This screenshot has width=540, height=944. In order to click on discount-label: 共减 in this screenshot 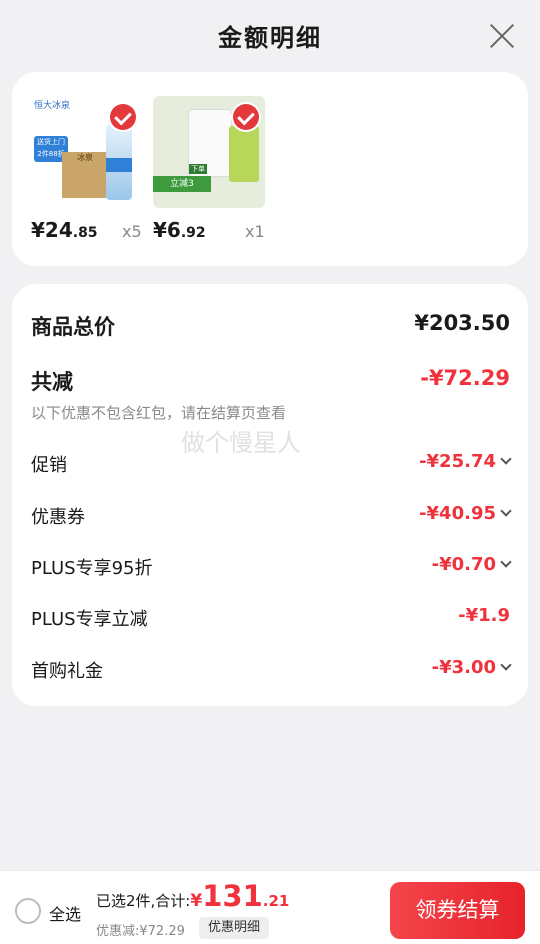, I will do `click(52, 382)`.